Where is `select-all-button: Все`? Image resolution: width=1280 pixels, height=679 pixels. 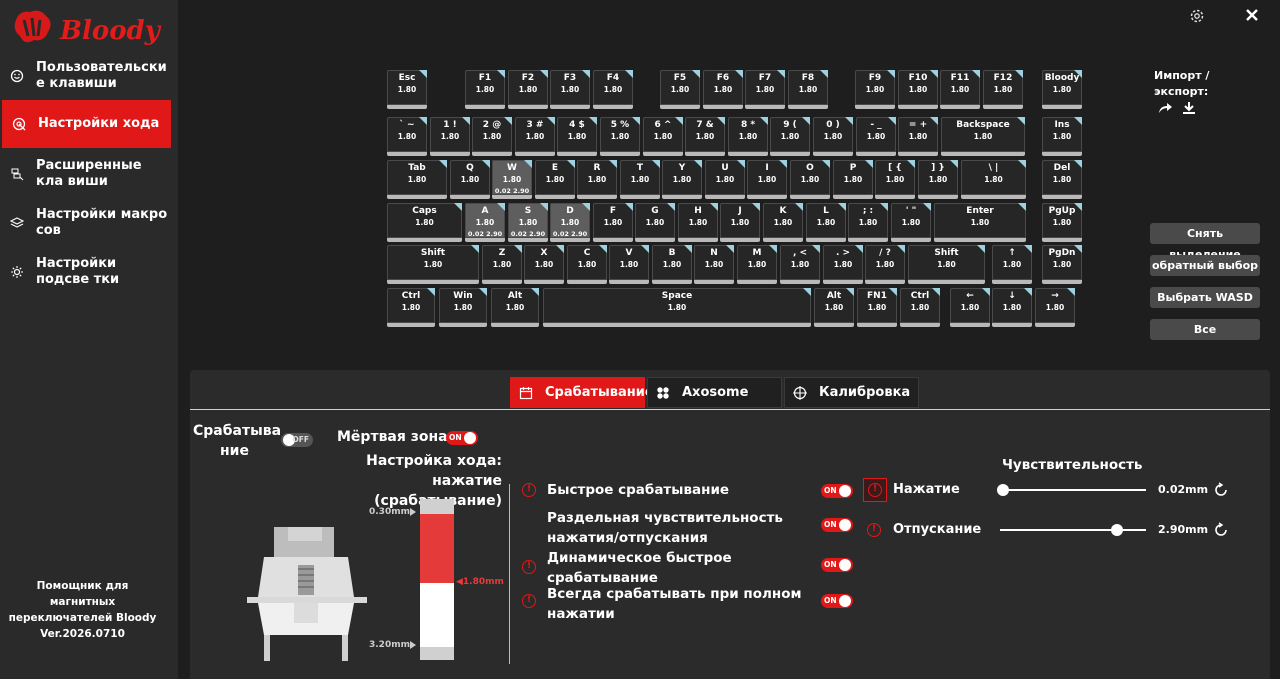
select-all-button: Все is located at coordinates (1205, 329).